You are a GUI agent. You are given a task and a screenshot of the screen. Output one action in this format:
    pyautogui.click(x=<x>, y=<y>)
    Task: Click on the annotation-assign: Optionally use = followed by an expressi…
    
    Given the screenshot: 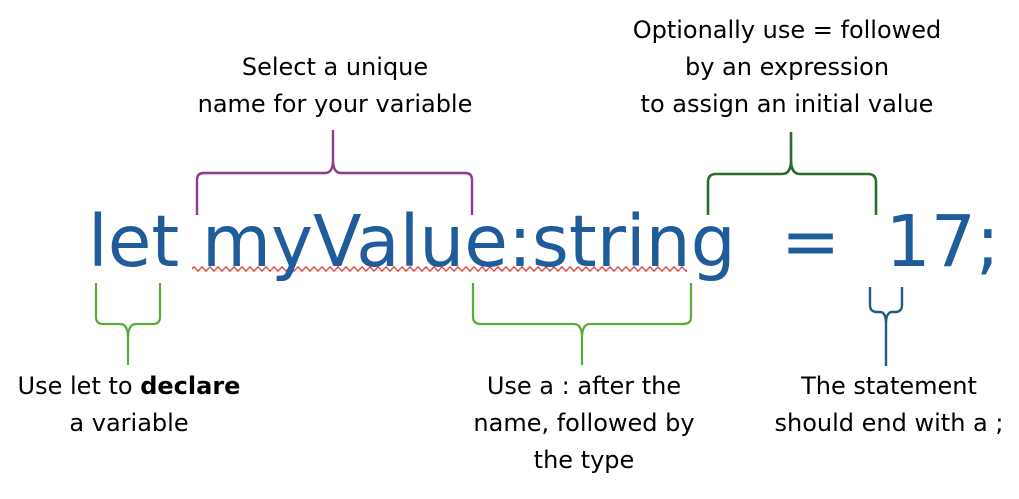 What is the action you would take?
    pyautogui.click(x=787, y=67)
    